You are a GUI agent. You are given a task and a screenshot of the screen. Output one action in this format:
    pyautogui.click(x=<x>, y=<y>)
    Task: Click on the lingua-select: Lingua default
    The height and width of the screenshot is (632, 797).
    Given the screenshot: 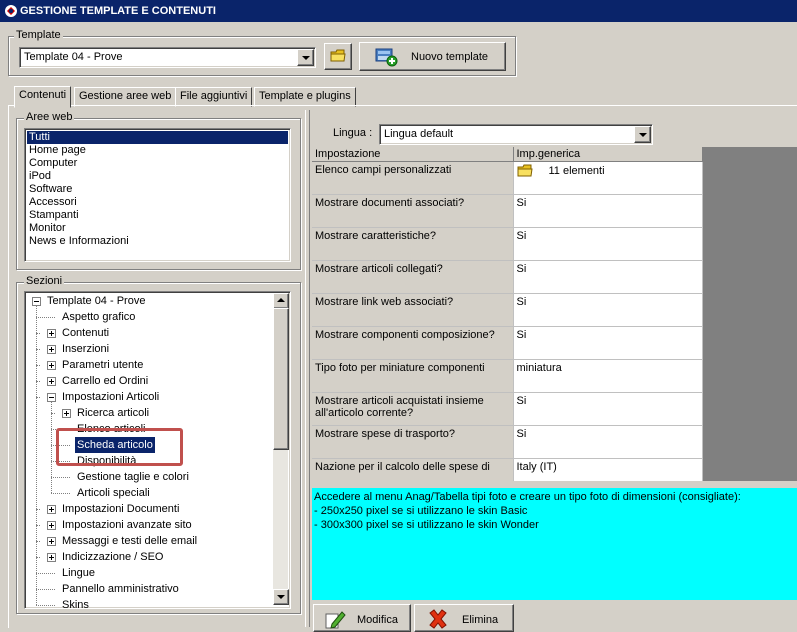 What is the action you would take?
    pyautogui.click(x=516, y=134)
    